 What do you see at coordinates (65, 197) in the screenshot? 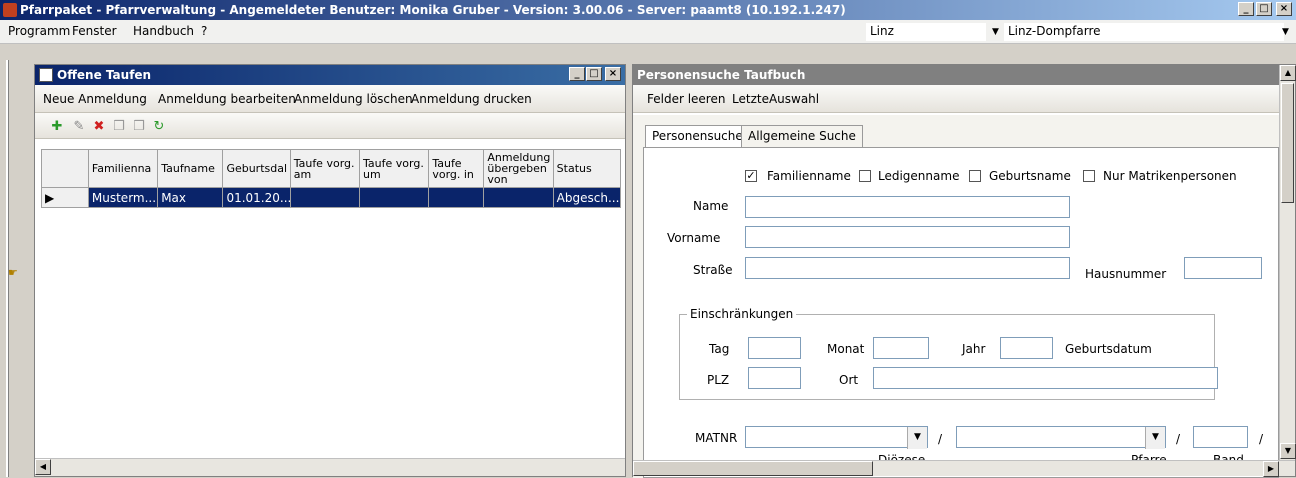
I see `row-selector-icon: ▶` at bounding box center [65, 197].